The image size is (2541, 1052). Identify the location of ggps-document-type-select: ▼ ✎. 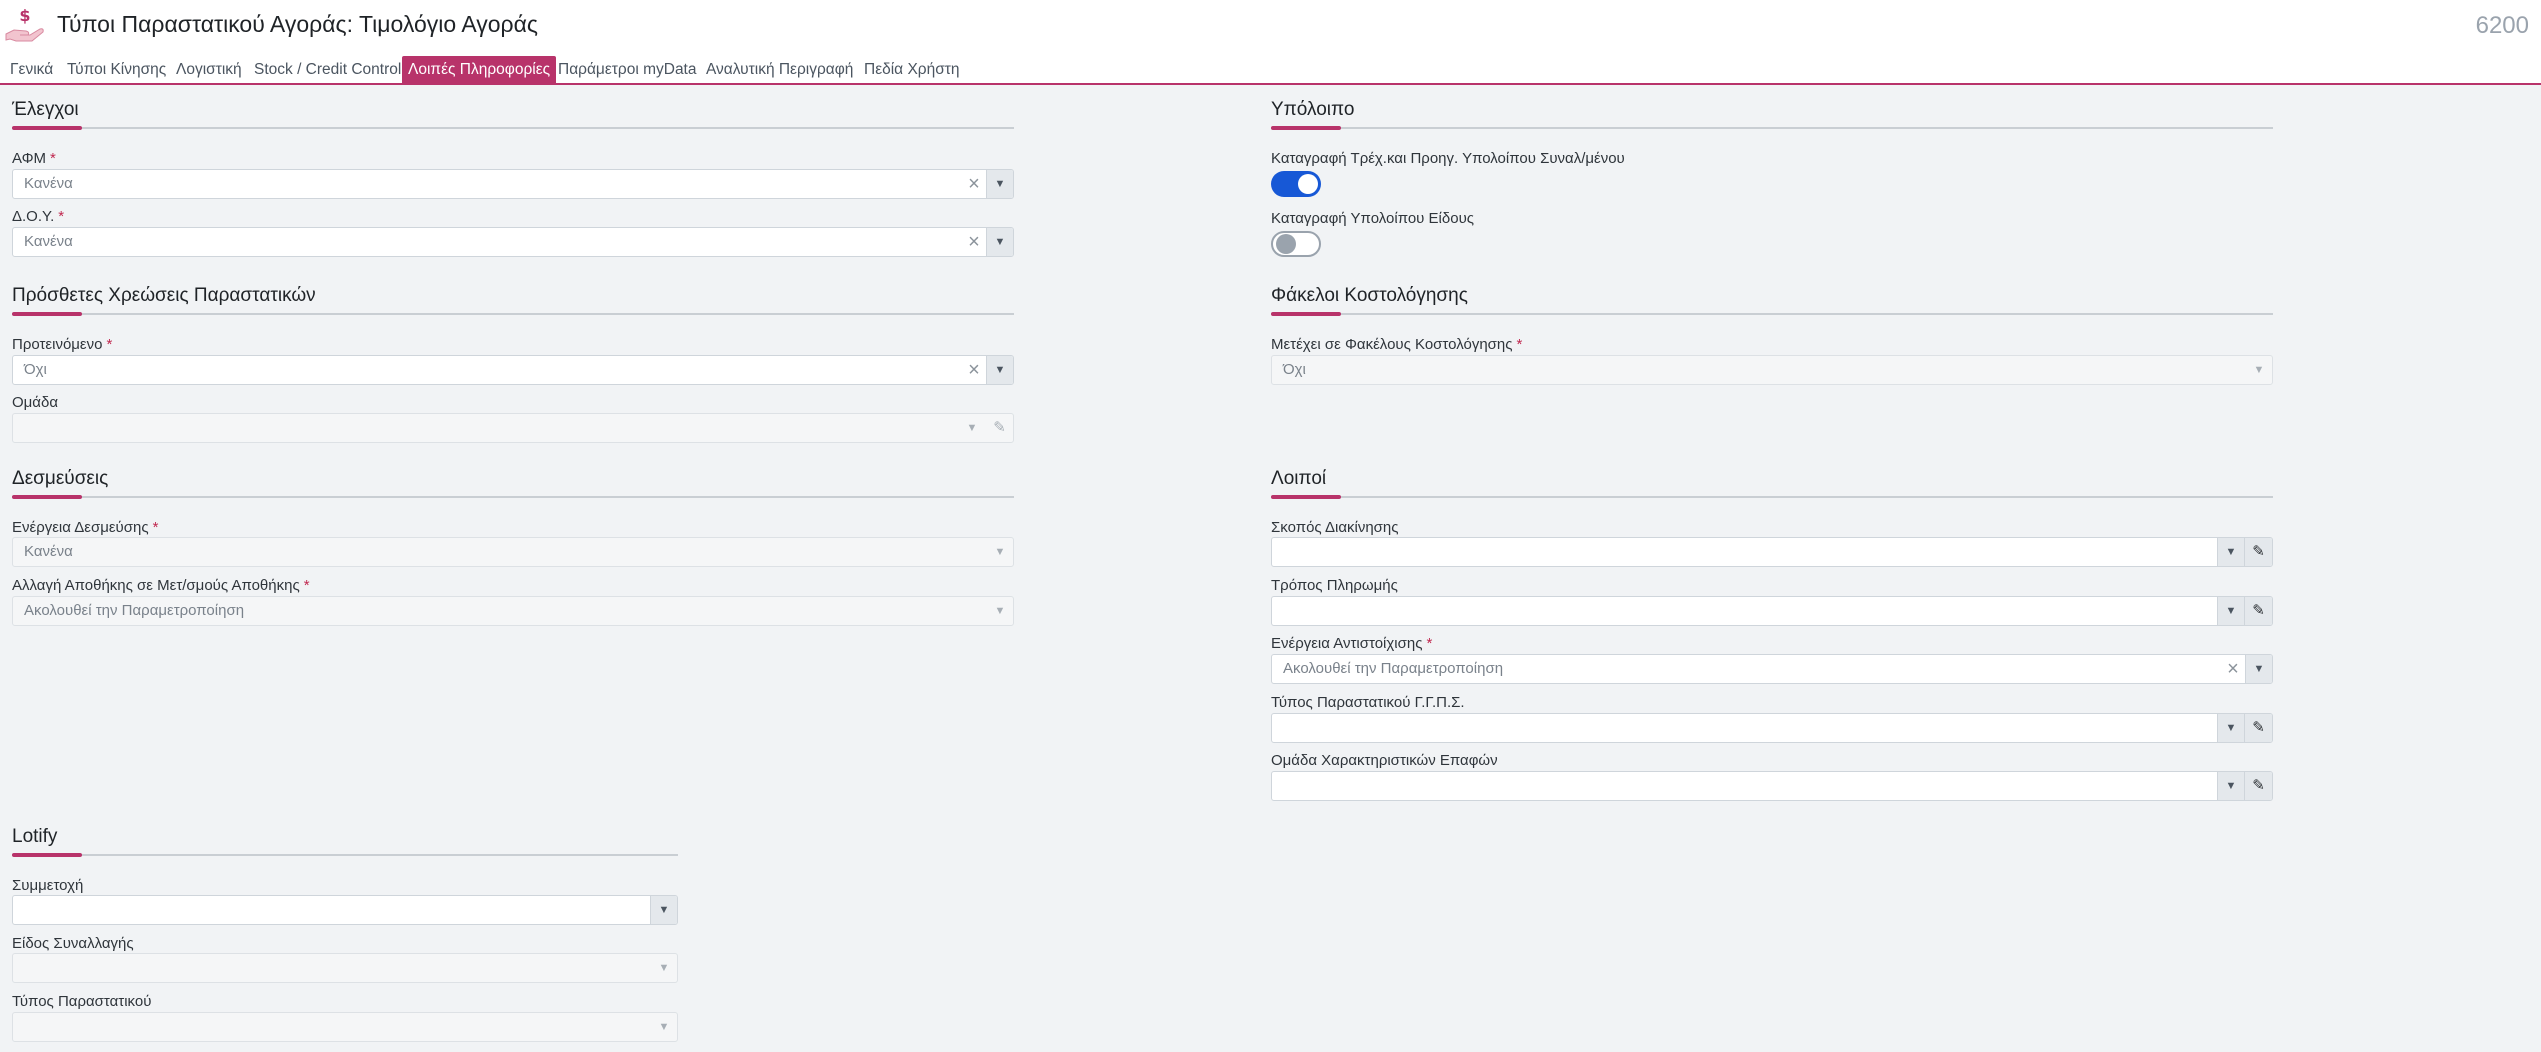
(1772, 728).